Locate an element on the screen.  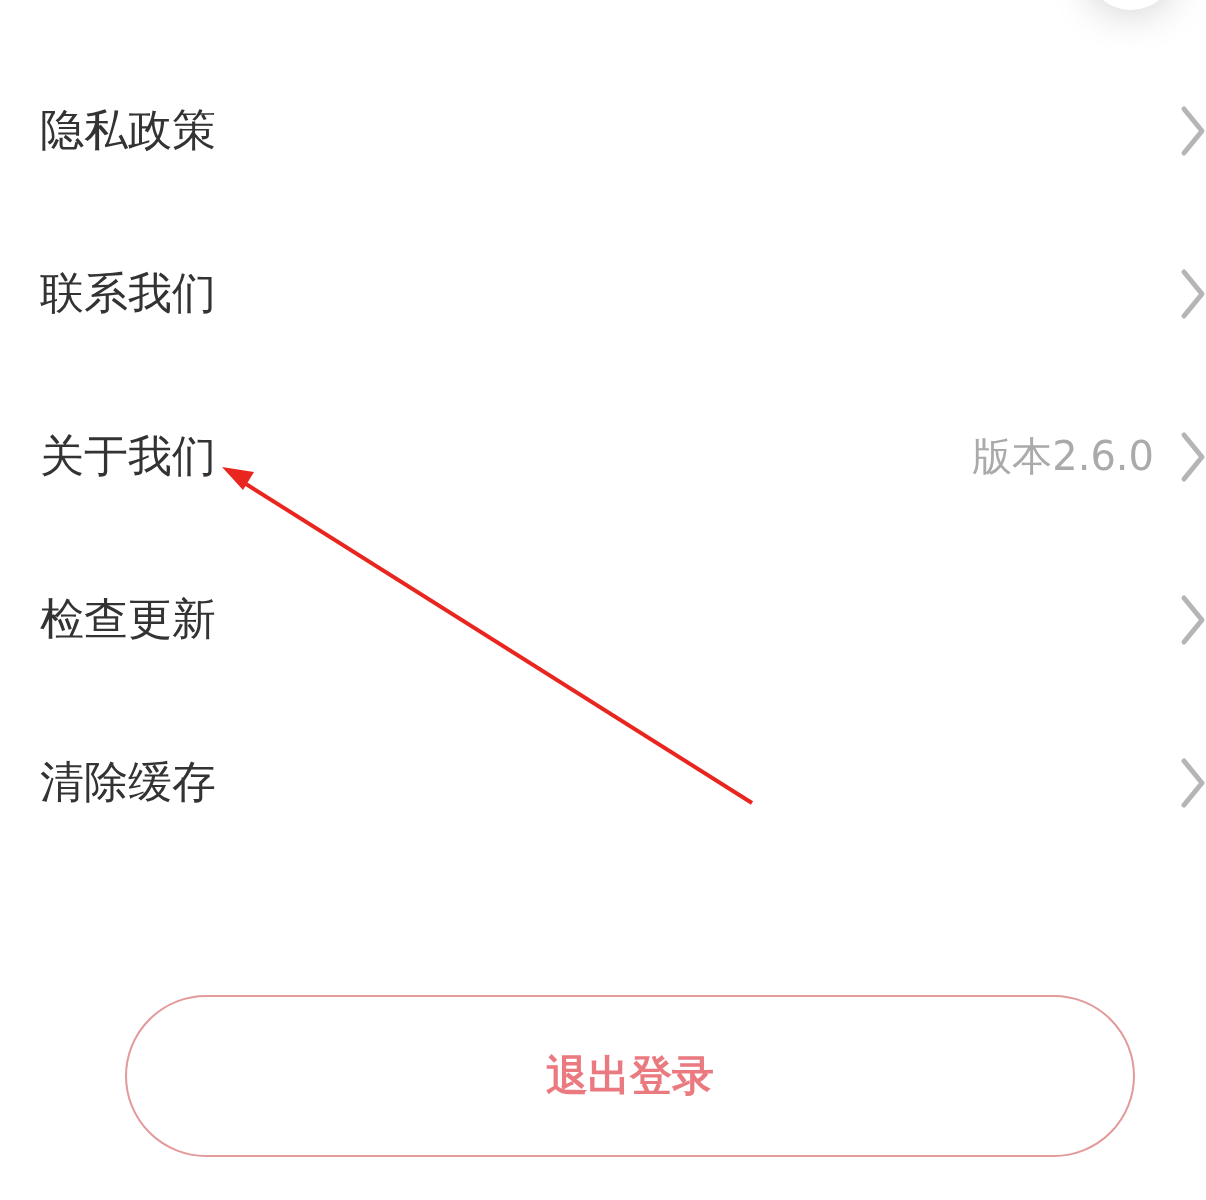
item-label: 检查更新 is located at coordinates (128, 619).